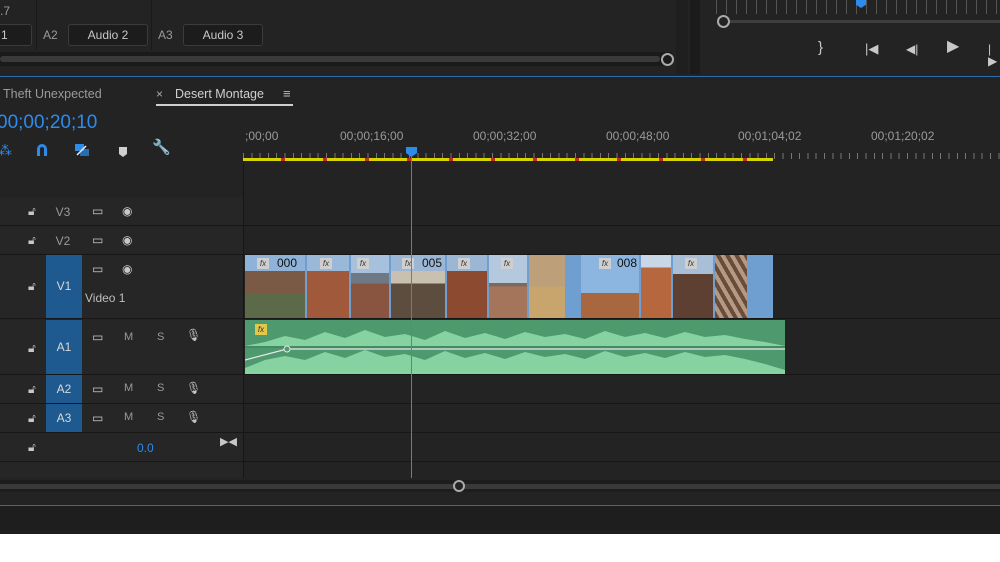  Describe the element at coordinates (16, 35) in the screenshot. I see `audio-1-button: o 1` at that location.